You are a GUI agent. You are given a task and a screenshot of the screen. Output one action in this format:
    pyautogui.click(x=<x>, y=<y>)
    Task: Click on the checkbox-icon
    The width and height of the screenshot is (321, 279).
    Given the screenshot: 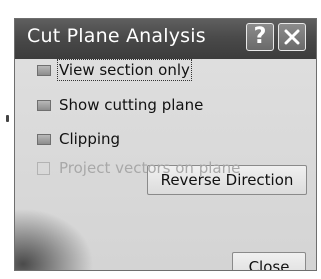 What is the action you would take?
    pyautogui.click(x=43, y=168)
    